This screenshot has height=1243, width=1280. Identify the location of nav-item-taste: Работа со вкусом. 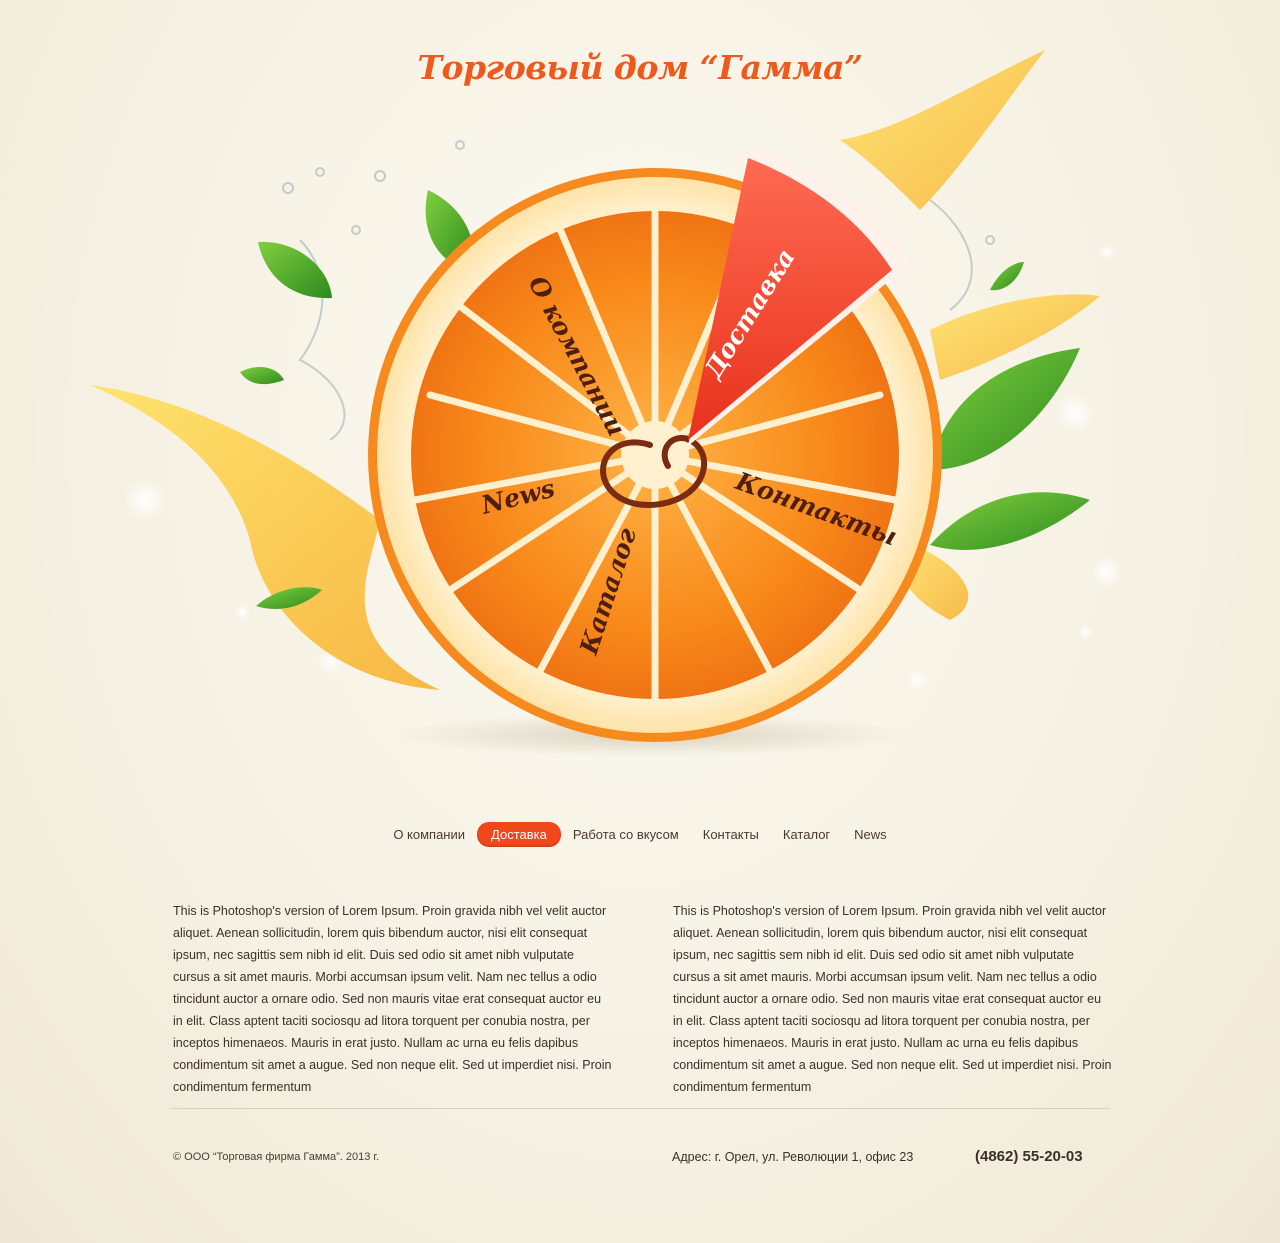
(626, 834).